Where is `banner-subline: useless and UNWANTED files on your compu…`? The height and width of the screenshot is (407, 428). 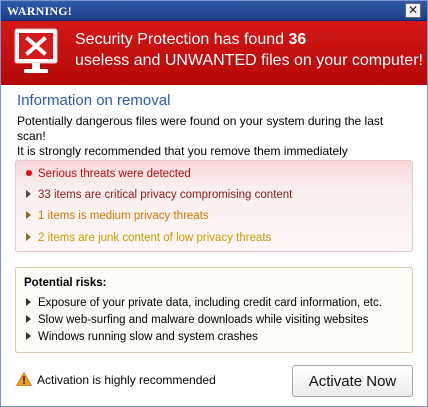
banner-subline: useless and UNWANTED files on your compu… is located at coordinates (249, 60).